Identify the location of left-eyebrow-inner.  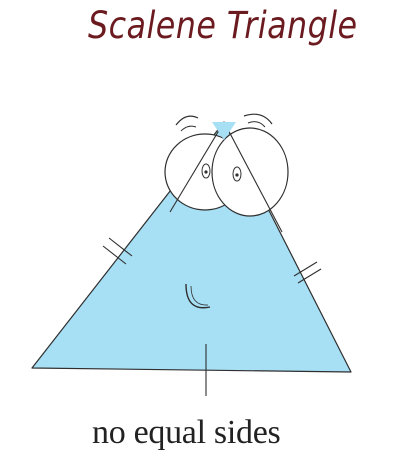
(188, 128).